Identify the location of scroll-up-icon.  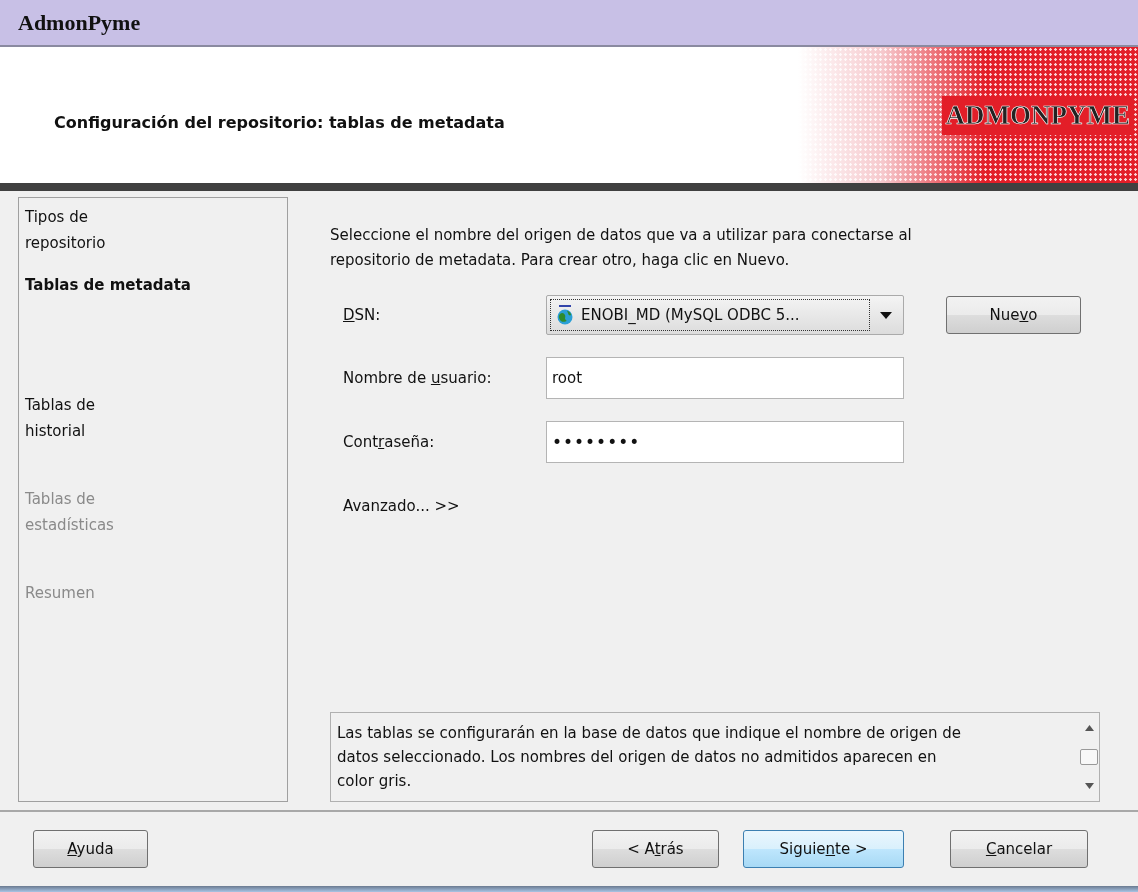
(1089, 728).